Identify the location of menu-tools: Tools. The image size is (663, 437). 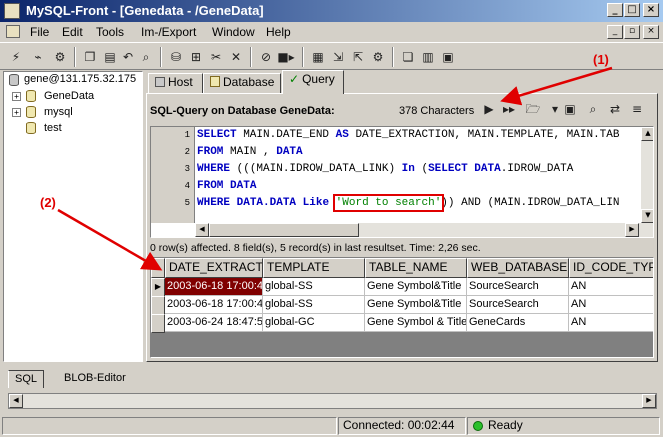
(110, 32).